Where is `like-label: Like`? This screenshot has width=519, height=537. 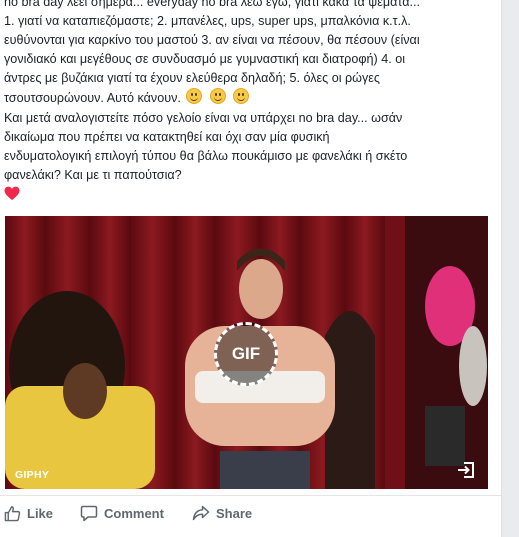 like-label: Like is located at coordinates (40, 513).